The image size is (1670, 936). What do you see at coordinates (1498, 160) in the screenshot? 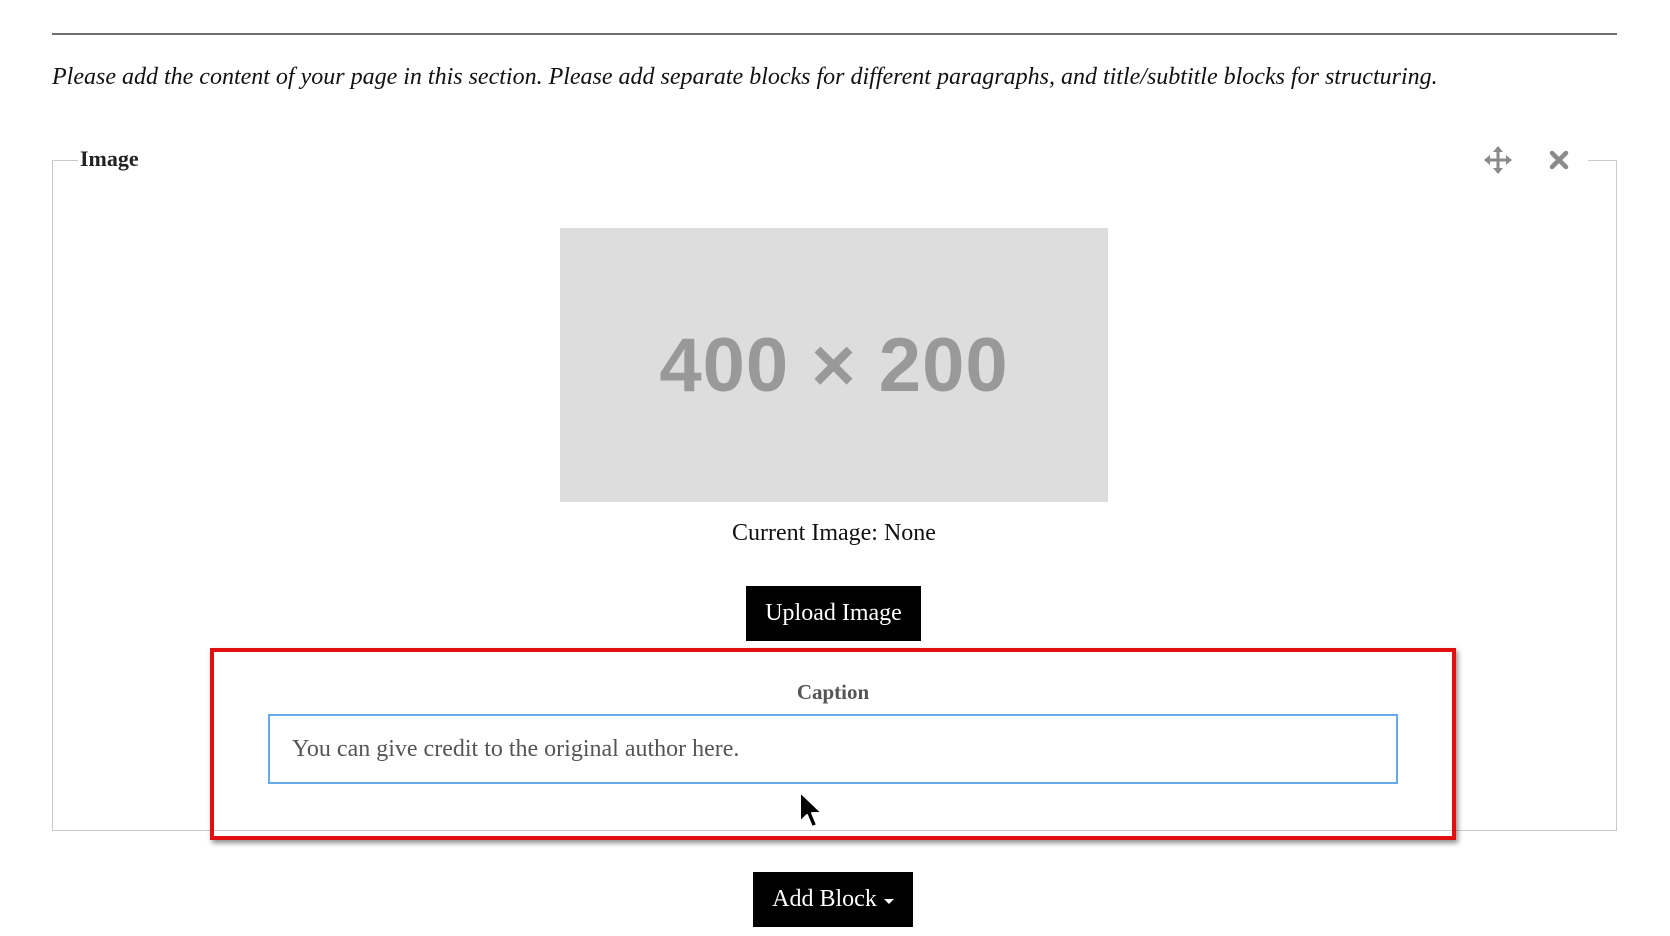
I see `move-arrows-icon` at bounding box center [1498, 160].